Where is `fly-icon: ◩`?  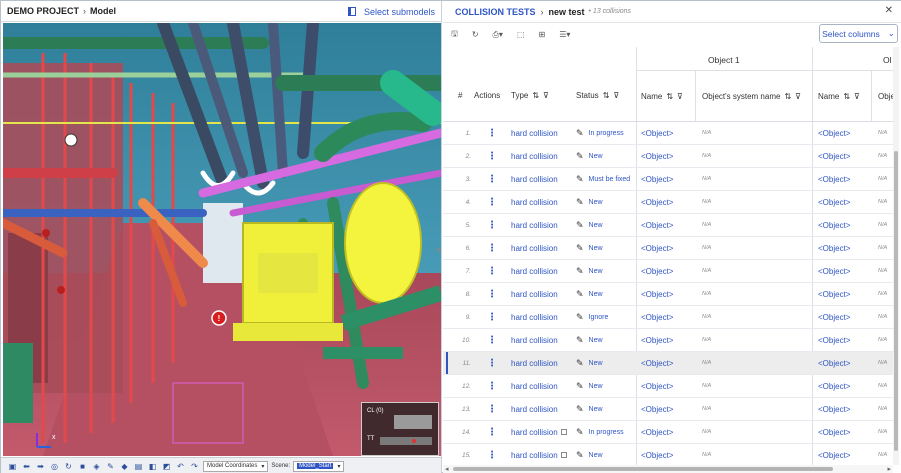 fly-icon: ◩ is located at coordinates (166, 466).